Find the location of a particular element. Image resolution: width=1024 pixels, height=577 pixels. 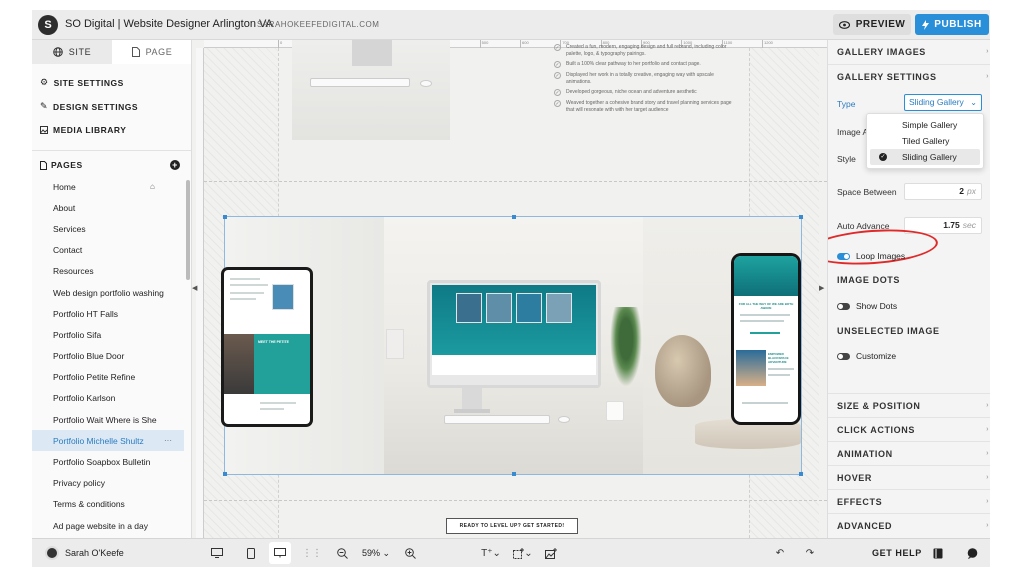

page-item: Services is located at coordinates (108, 228).